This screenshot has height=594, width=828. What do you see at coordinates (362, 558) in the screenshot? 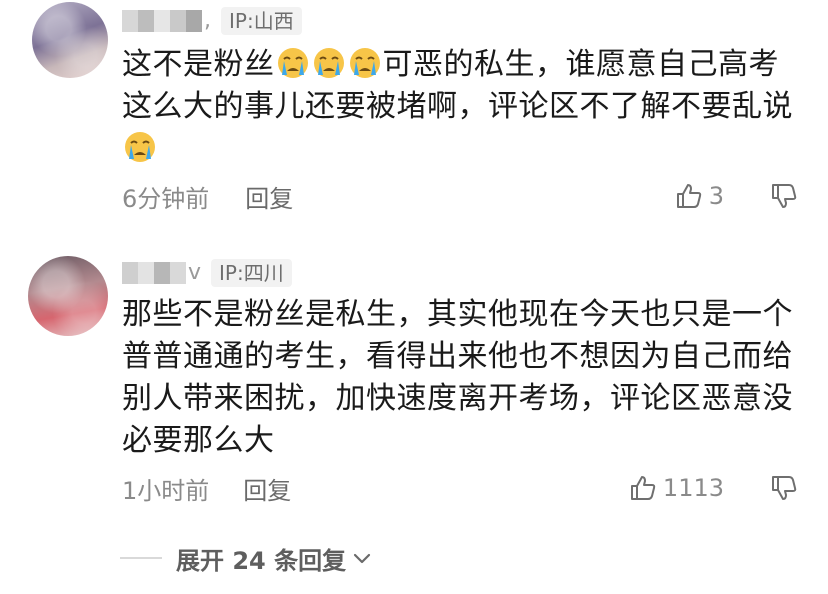
I see `chevron-down-icon` at bounding box center [362, 558].